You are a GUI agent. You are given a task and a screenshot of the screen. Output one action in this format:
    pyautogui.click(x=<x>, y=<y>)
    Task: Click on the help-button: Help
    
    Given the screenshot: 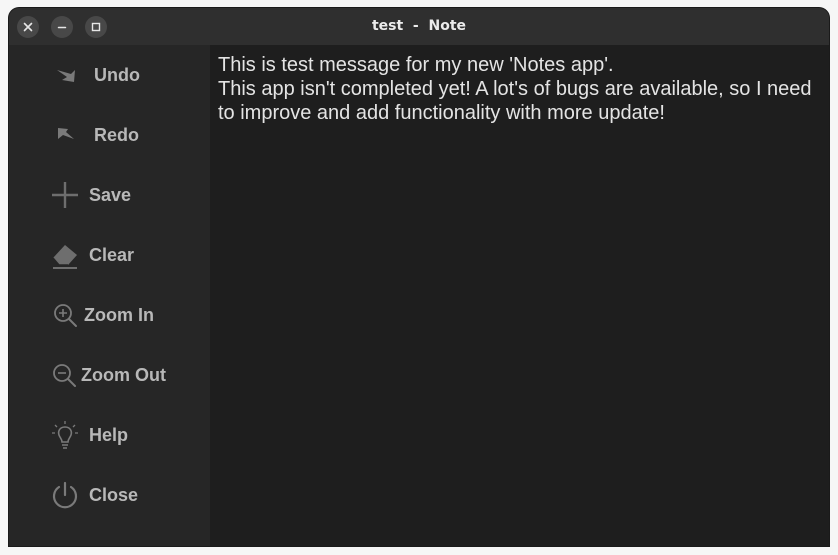 What is the action you would take?
    pyautogui.click(x=89, y=435)
    